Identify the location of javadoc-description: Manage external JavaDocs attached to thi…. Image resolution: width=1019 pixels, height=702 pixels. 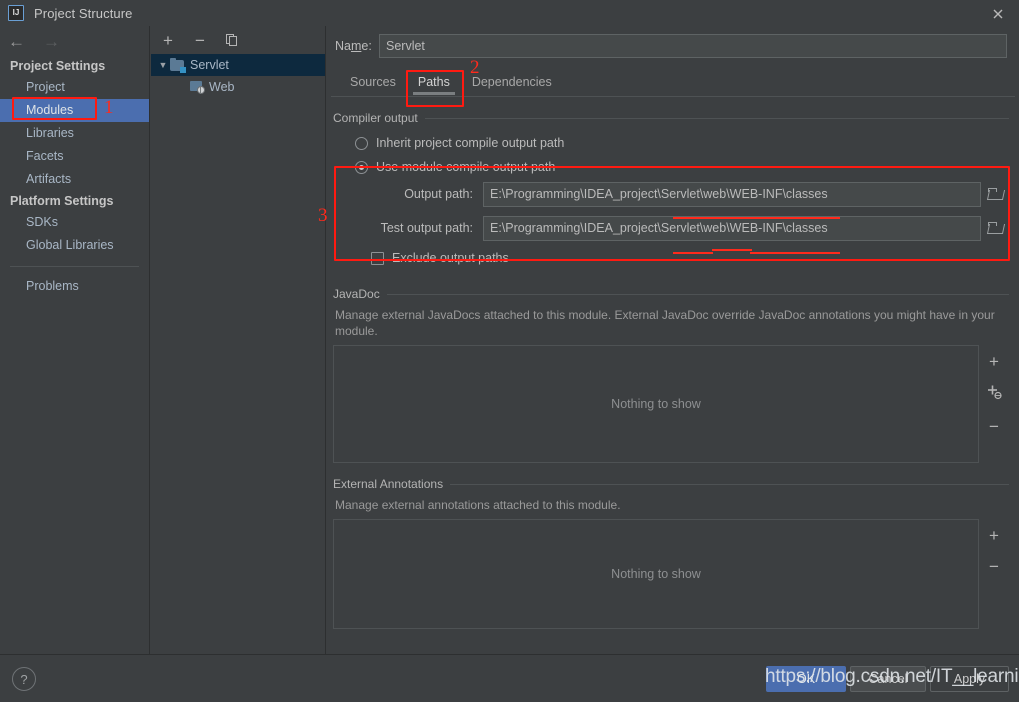
(665, 323).